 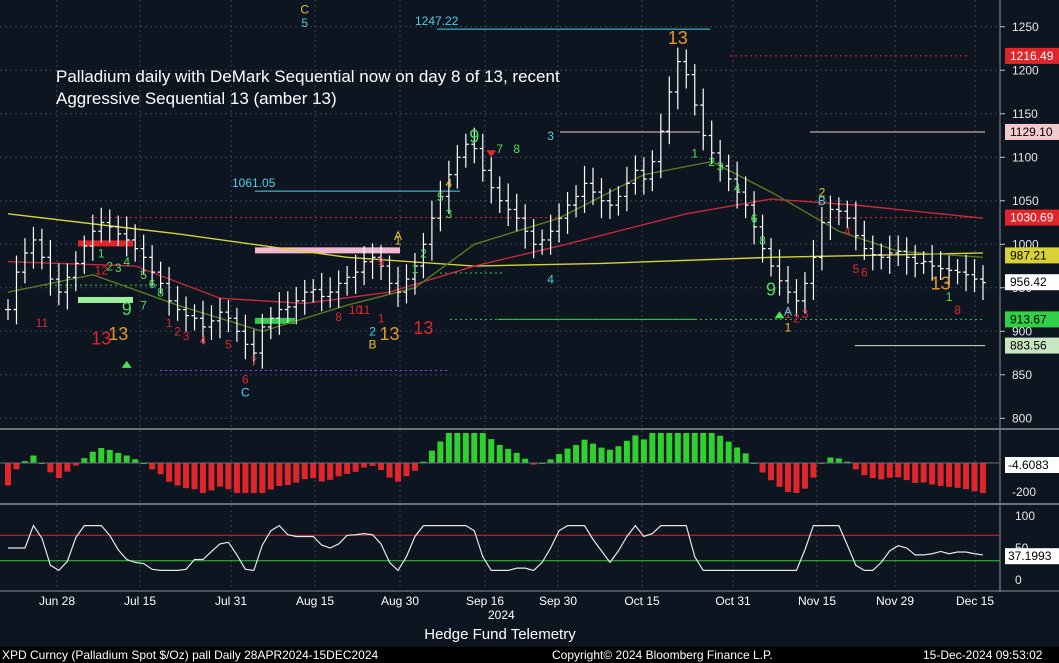 I want to click on setup-count-digit: B, so click(x=822, y=201).